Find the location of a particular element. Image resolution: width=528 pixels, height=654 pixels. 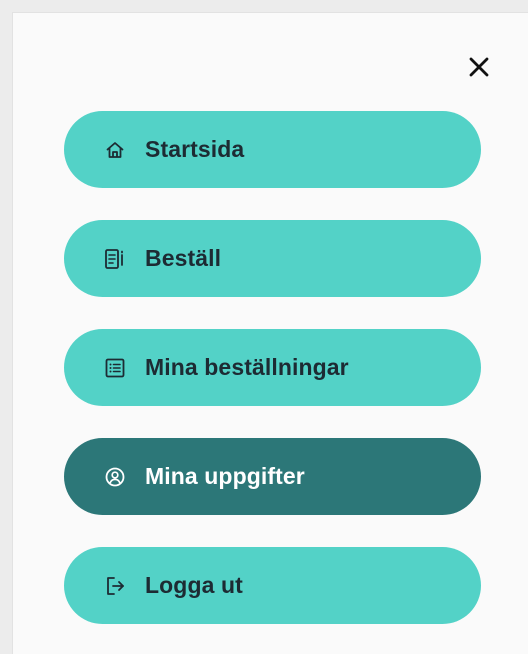

nav-item-label: Mina uppgifter is located at coordinates (225, 476).